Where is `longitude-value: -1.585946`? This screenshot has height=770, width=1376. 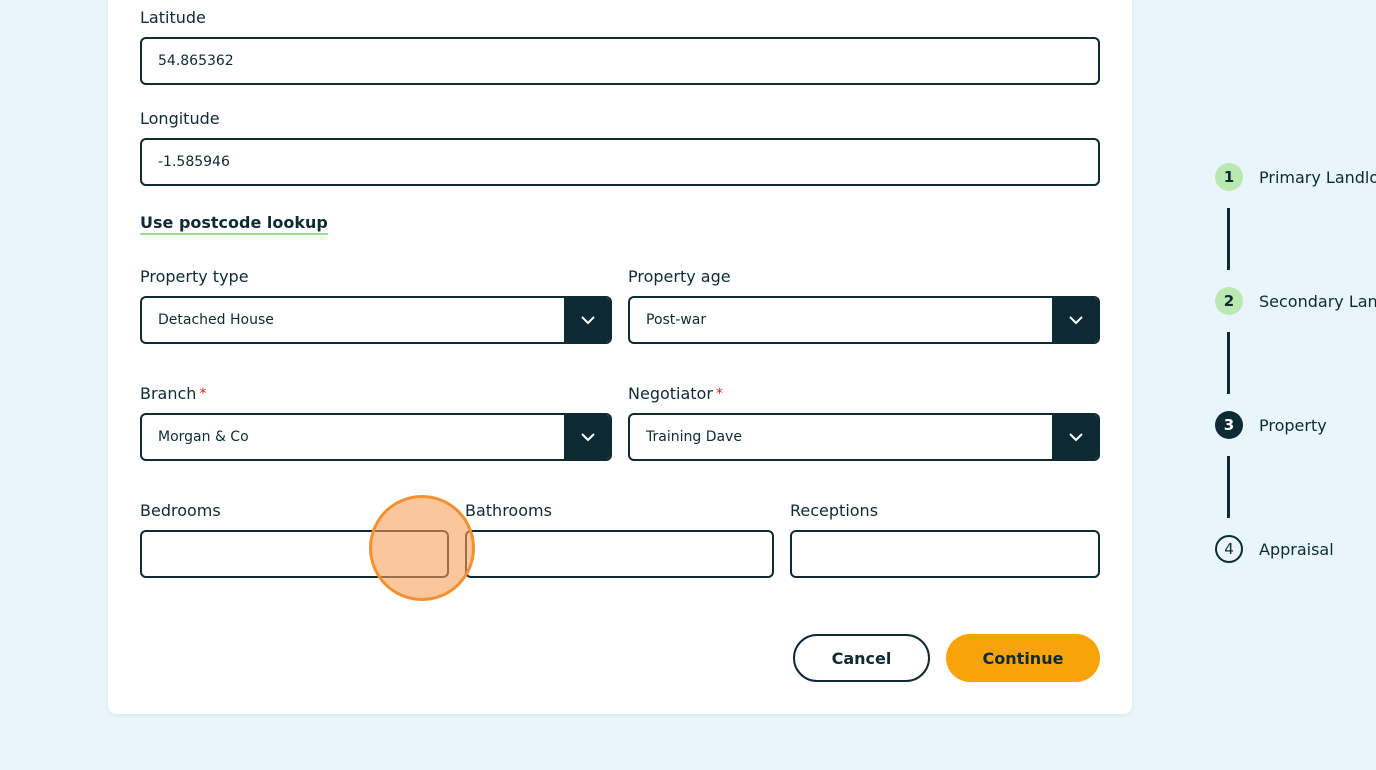
longitude-value: -1.585946 is located at coordinates (194, 162).